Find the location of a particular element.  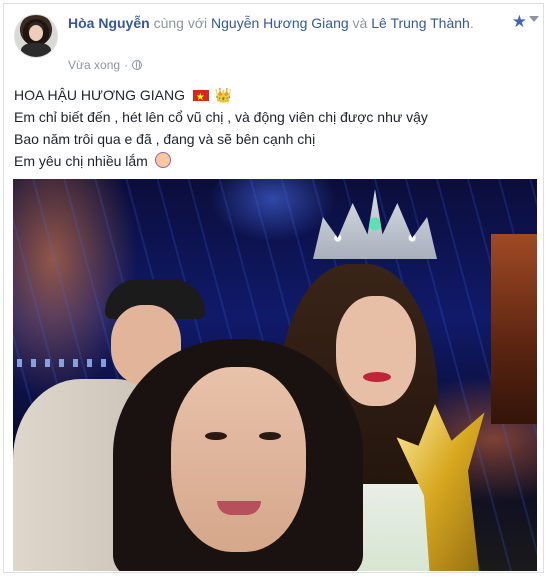

vietnam-flag-icon is located at coordinates (200, 98).